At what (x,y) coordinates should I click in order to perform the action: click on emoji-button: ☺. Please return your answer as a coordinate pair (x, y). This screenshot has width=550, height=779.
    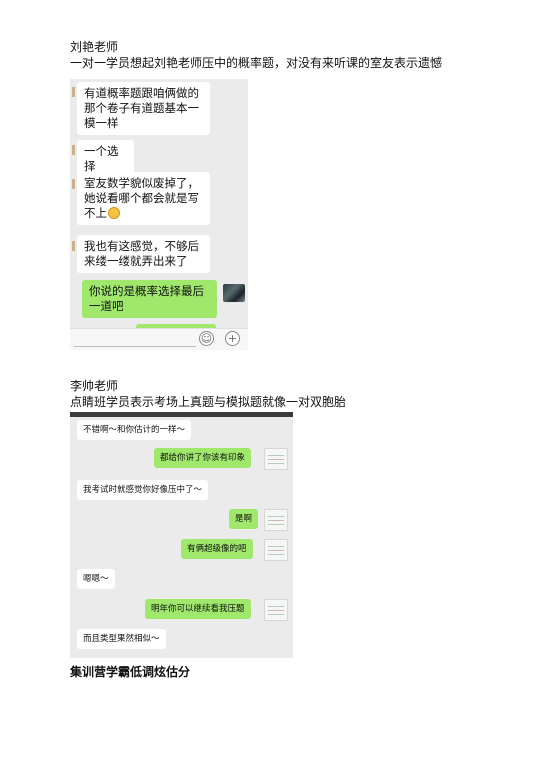
    Looking at the image, I should click on (206, 338).